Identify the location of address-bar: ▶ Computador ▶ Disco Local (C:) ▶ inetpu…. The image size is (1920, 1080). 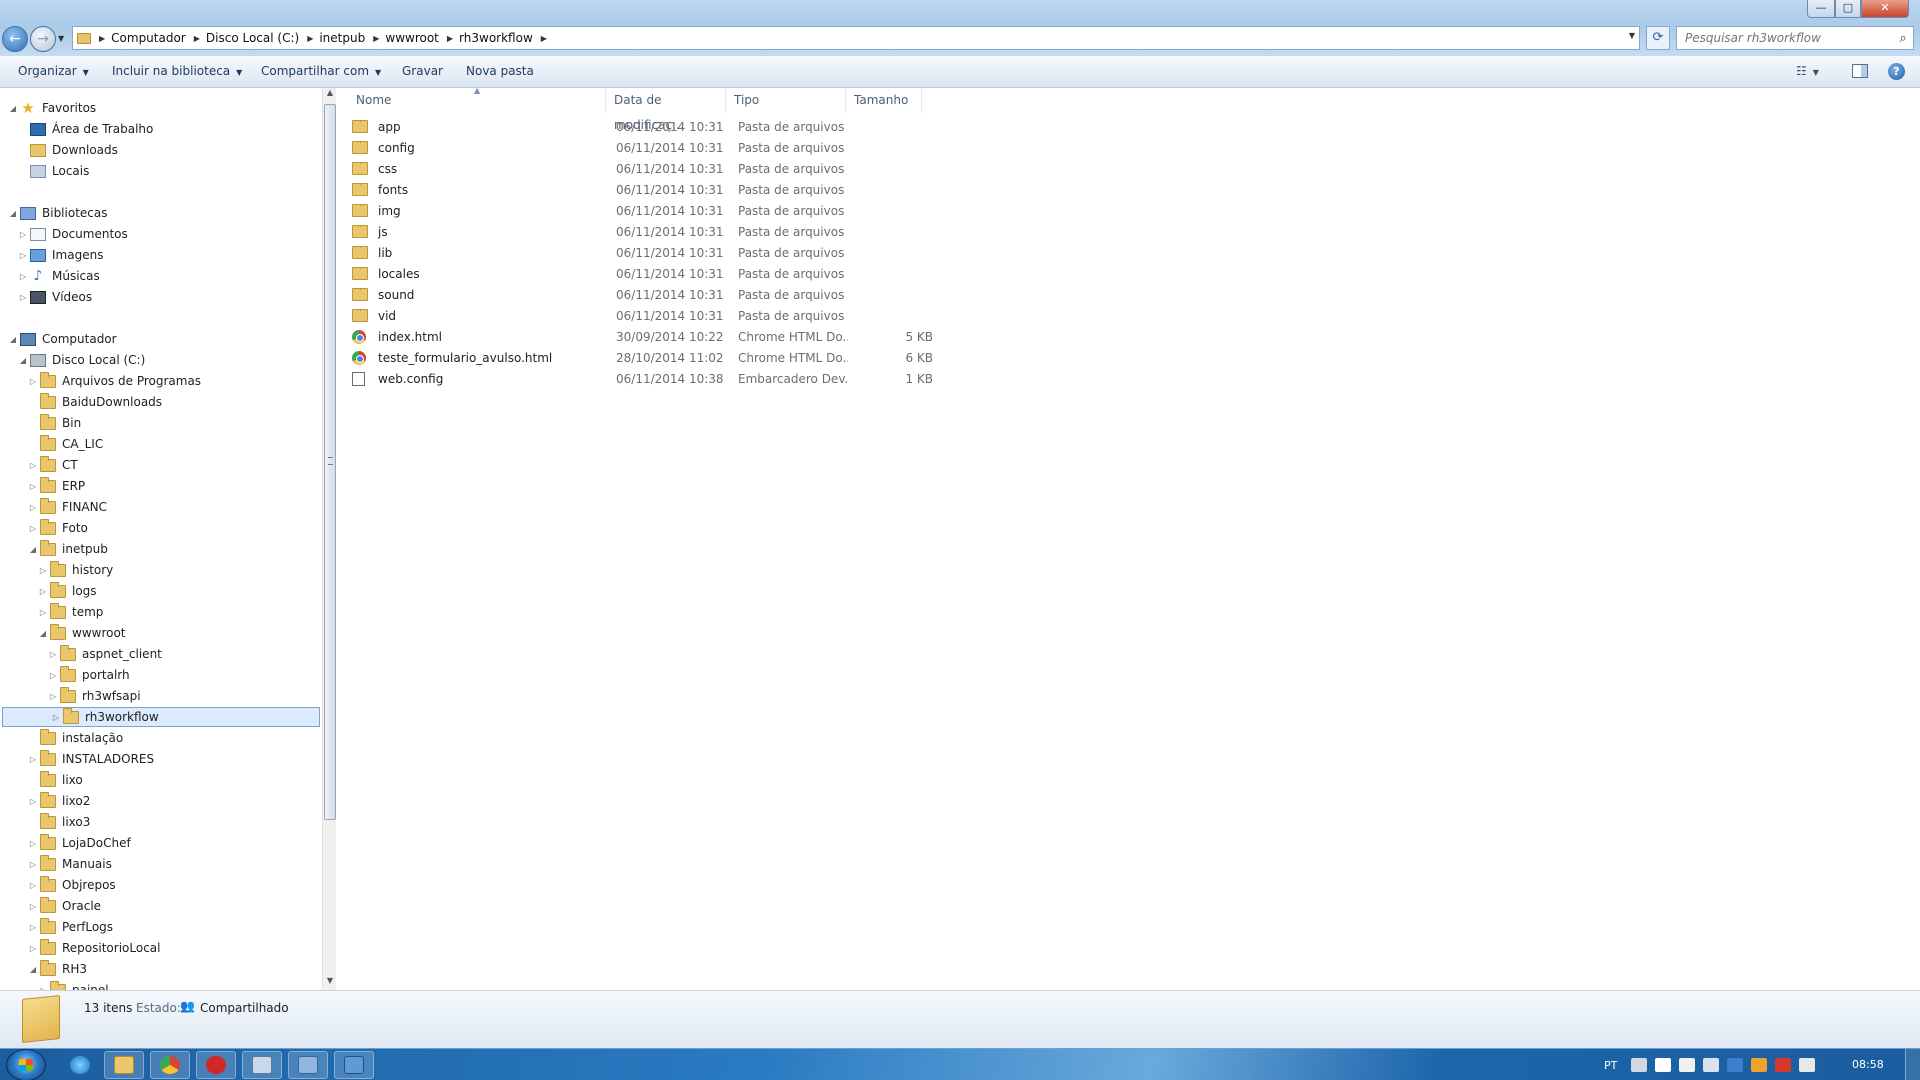
(856, 38).